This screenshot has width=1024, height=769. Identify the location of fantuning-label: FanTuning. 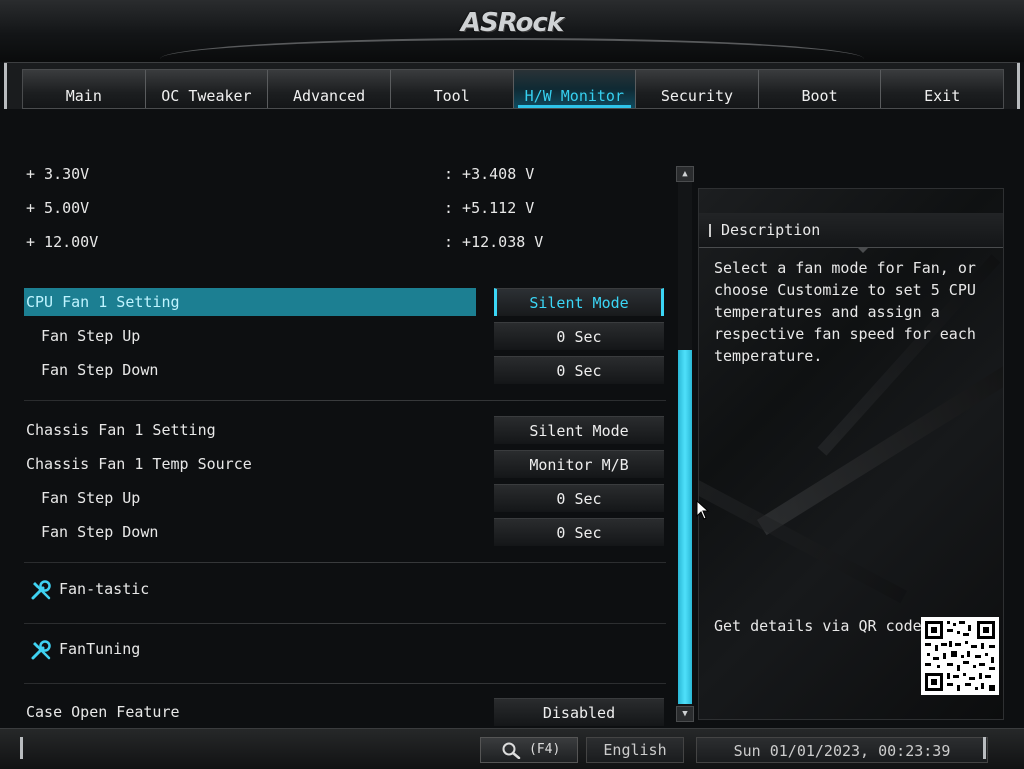
(100, 649).